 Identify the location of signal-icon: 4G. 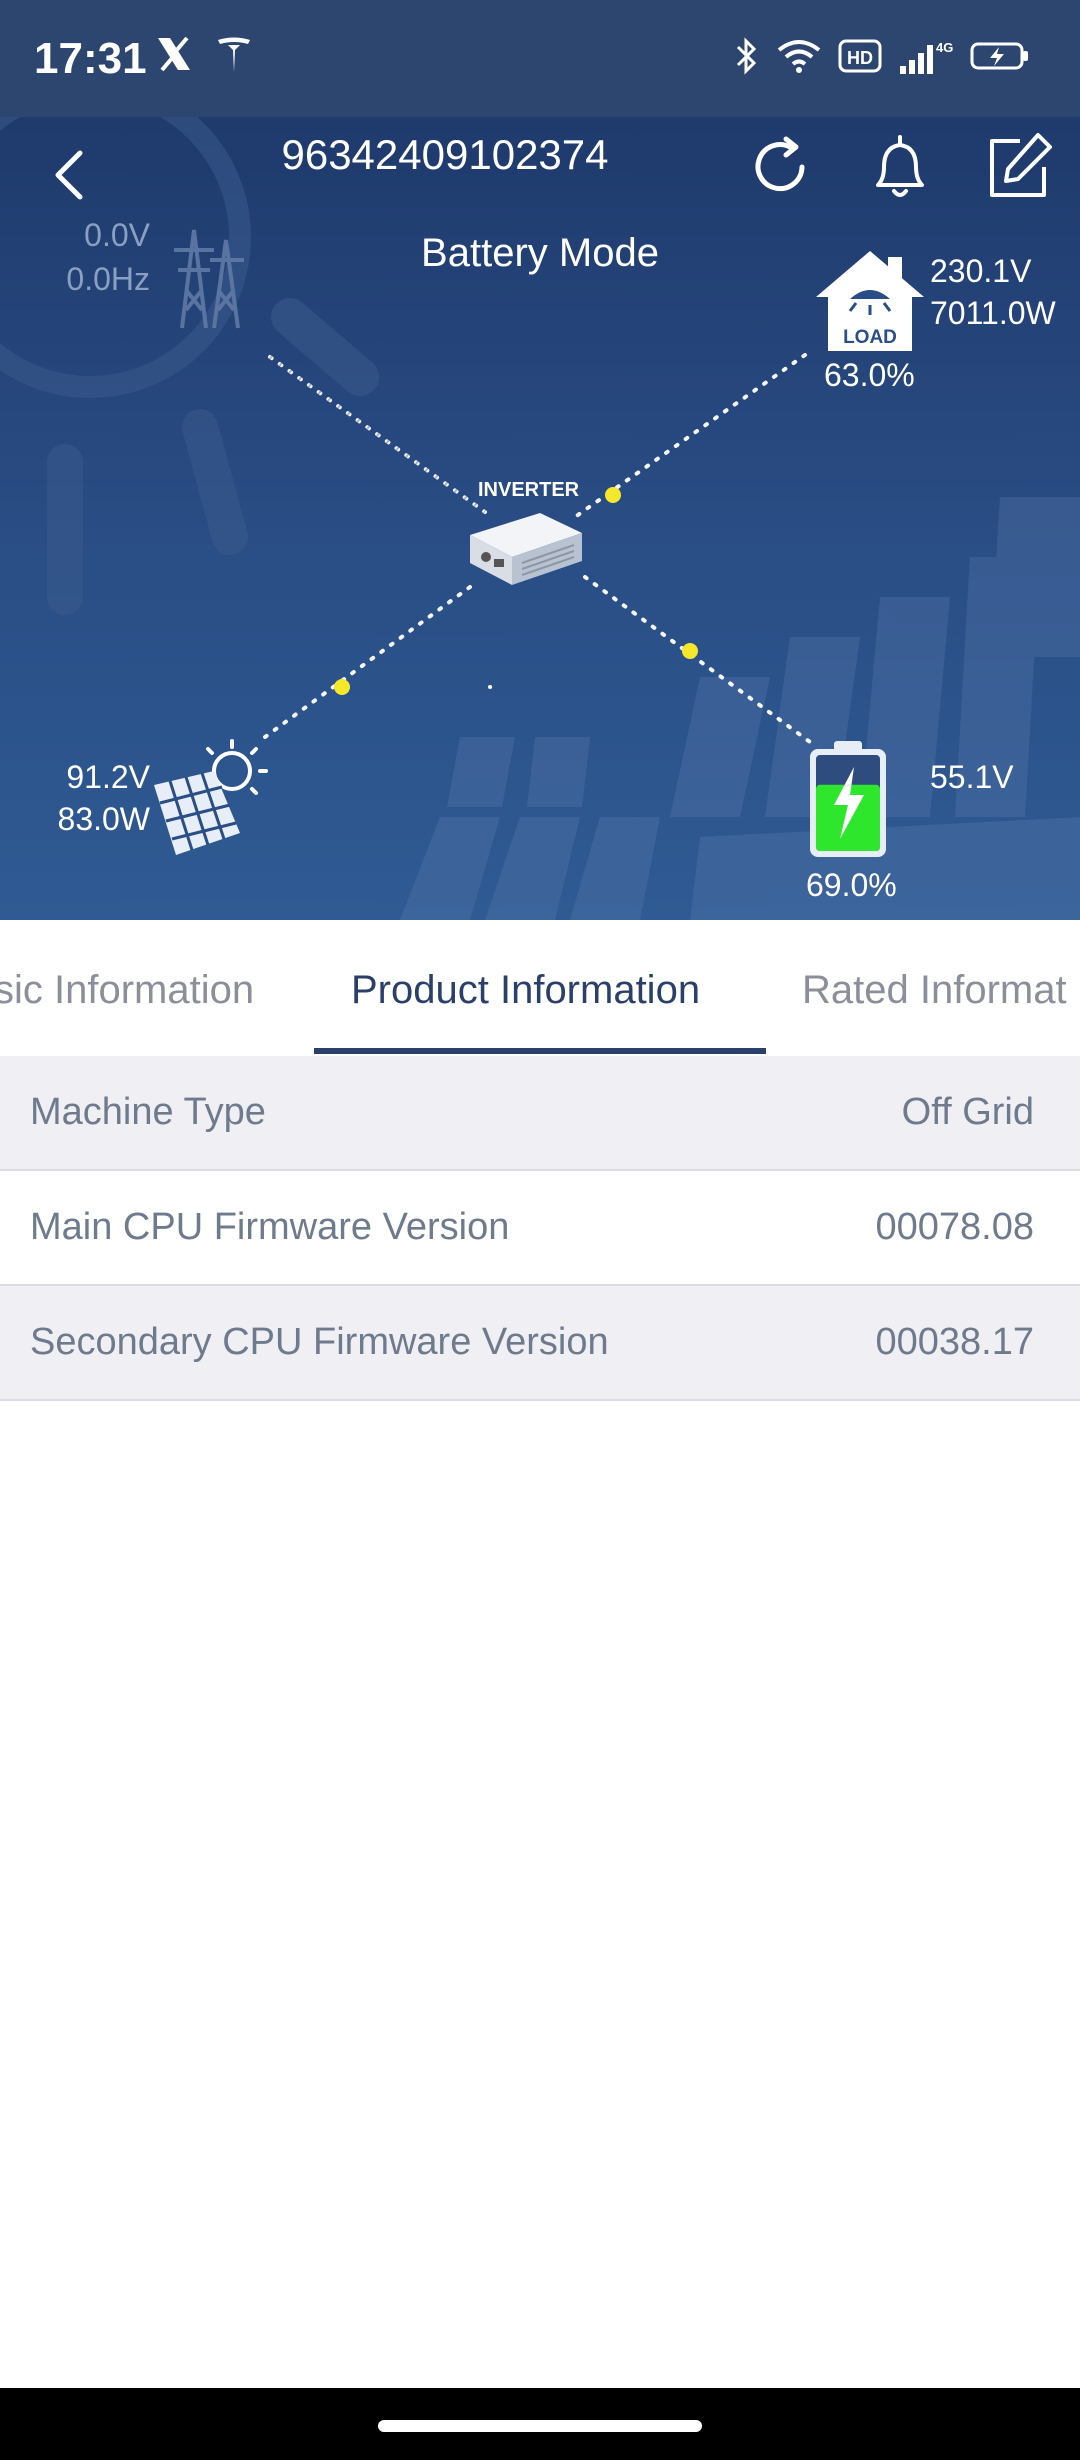
(926, 57).